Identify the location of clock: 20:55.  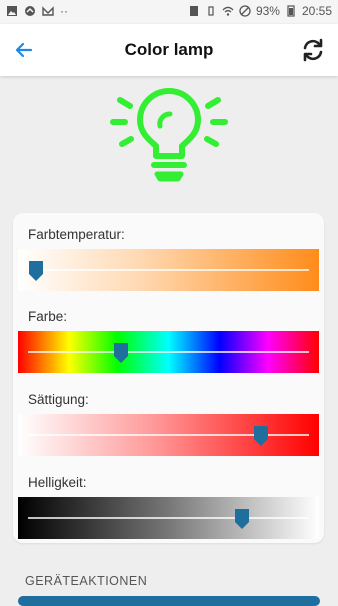
(316, 11).